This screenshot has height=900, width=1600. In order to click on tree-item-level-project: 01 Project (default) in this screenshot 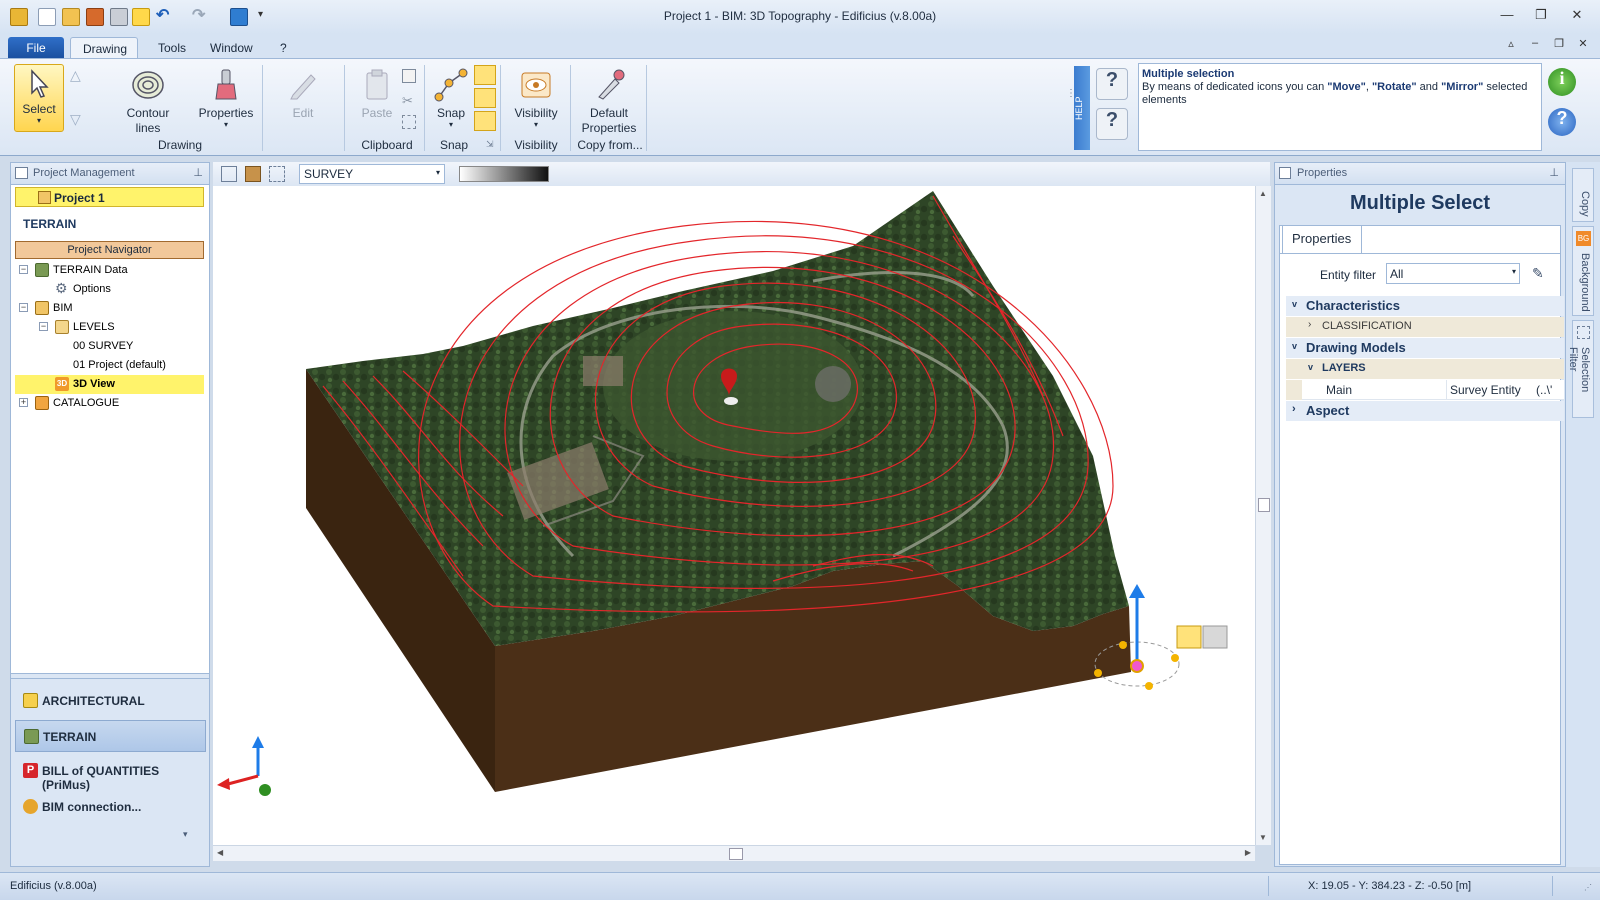, I will do `click(109, 365)`.